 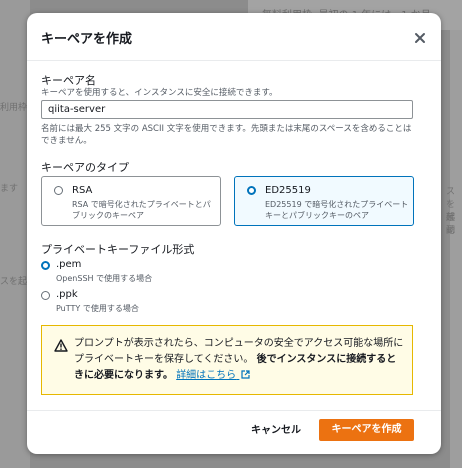 What do you see at coordinates (118, 249) in the screenshot?
I see `file-format-label: プライベートキーファイル形式` at bounding box center [118, 249].